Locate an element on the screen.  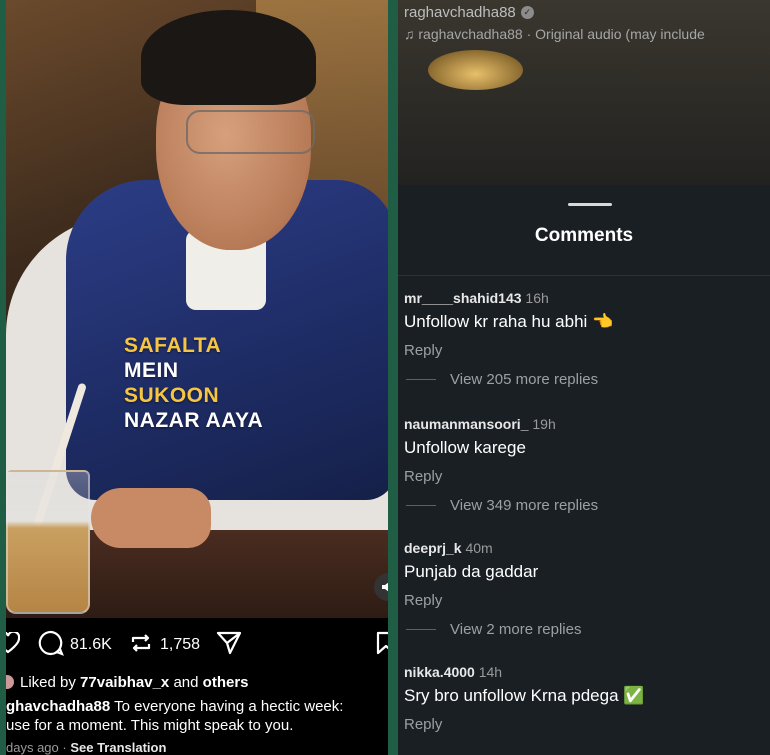
comment-time: 19h is located at coordinates (544, 424).